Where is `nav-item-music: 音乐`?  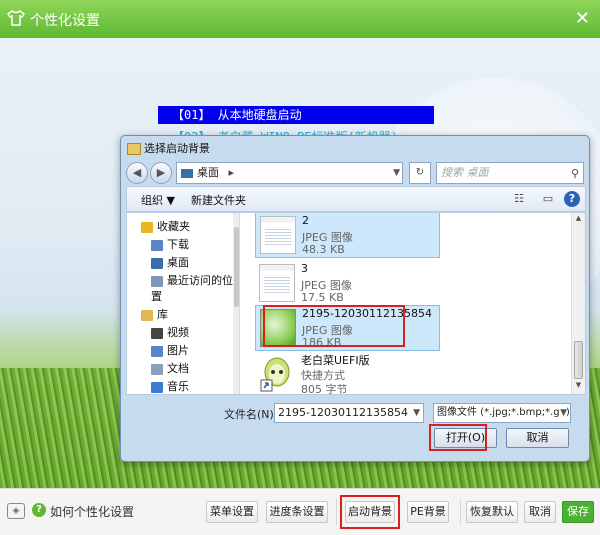 nav-item-music: 音乐 is located at coordinates (170, 386).